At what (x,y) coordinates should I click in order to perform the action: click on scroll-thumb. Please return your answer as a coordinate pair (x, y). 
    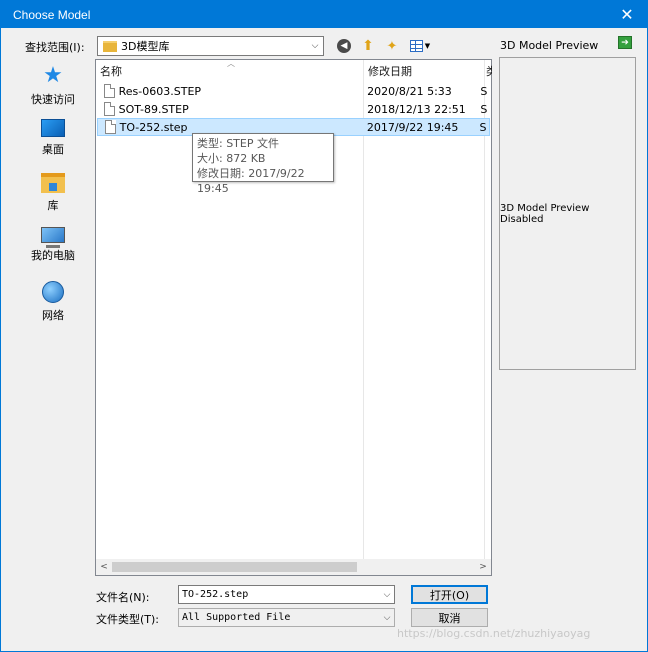
    Looking at the image, I should click on (234, 567).